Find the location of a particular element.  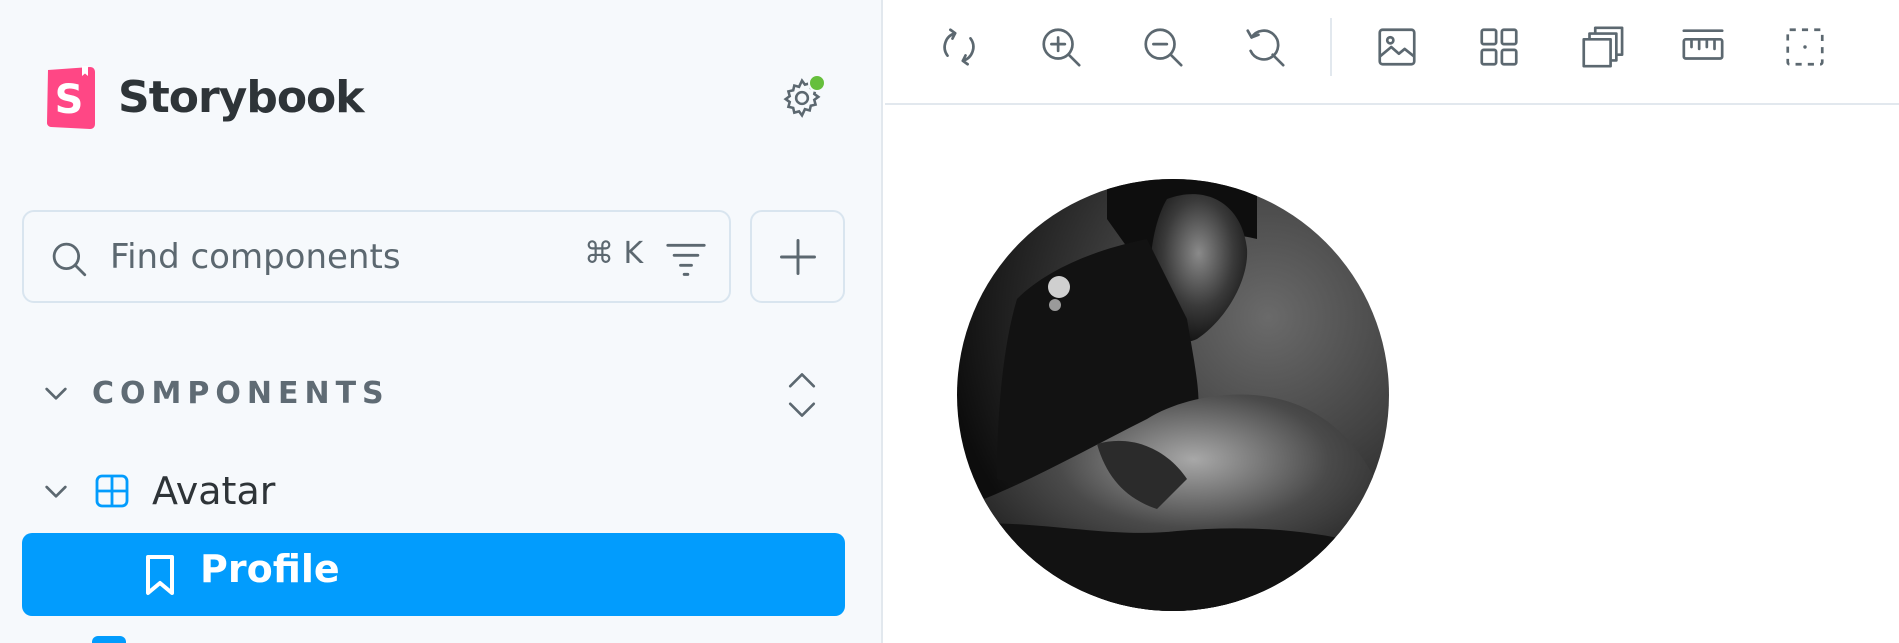

reset-zoom-button is located at coordinates (1265, 47).